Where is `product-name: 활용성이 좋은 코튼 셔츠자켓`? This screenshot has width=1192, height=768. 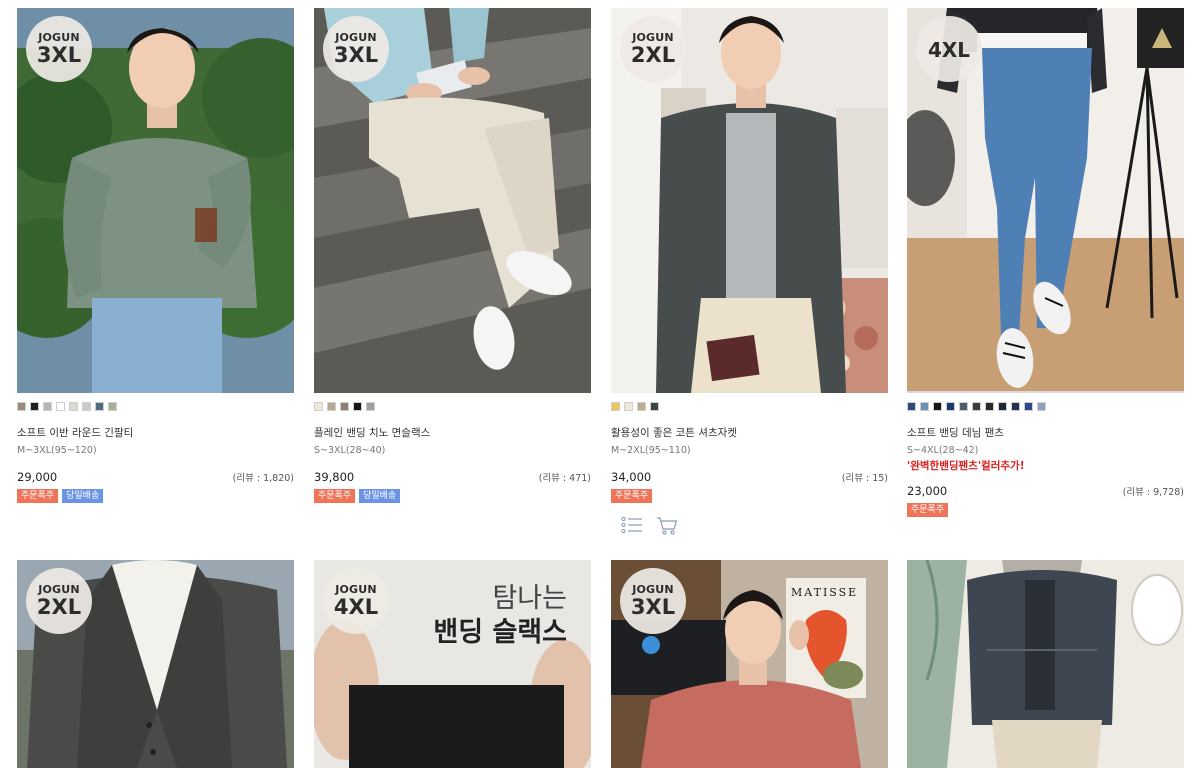 product-name: 활용성이 좋은 코튼 셔츠자켓 is located at coordinates (749, 433).